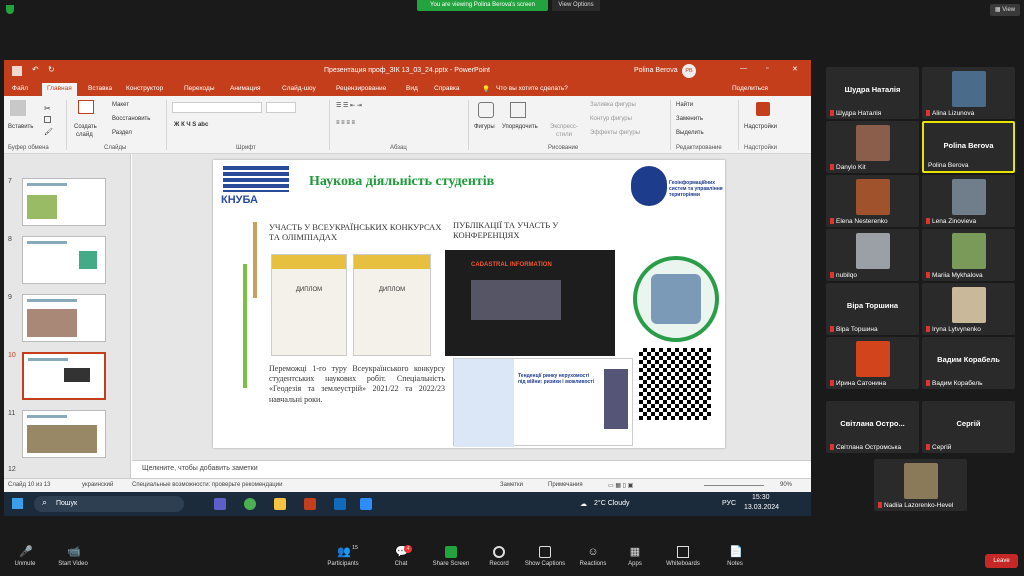 The image size is (1024, 576). Describe the element at coordinates (767, 68) in the screenshot. I see `maximize-icon: ▫` at that location.